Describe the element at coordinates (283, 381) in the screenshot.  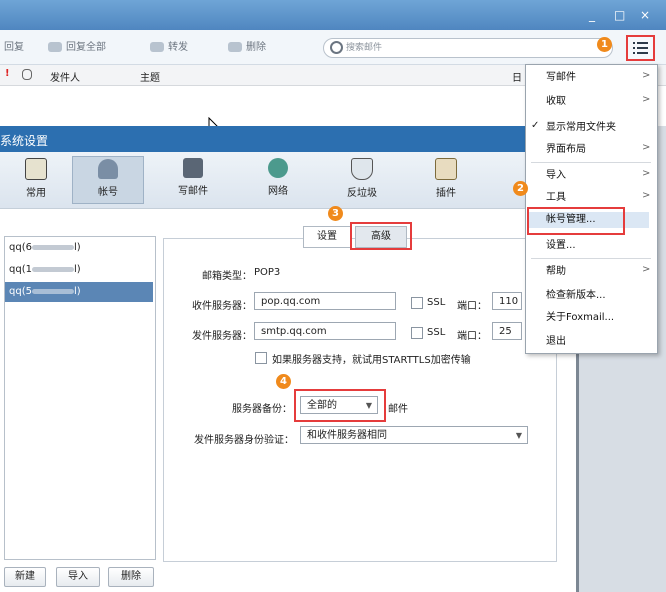
I see `step-badge-4: 4` at that location.